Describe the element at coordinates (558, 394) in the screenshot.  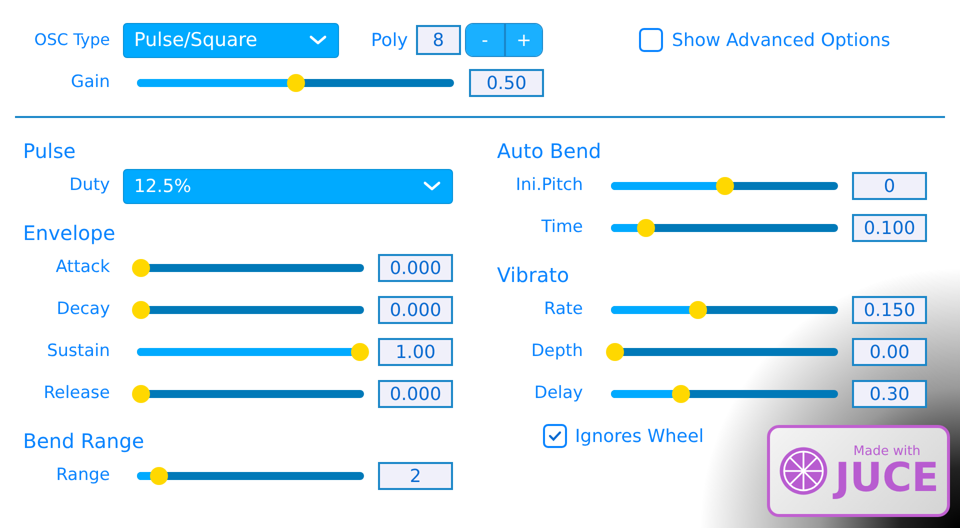
I see `control-label: Delay` at that location.